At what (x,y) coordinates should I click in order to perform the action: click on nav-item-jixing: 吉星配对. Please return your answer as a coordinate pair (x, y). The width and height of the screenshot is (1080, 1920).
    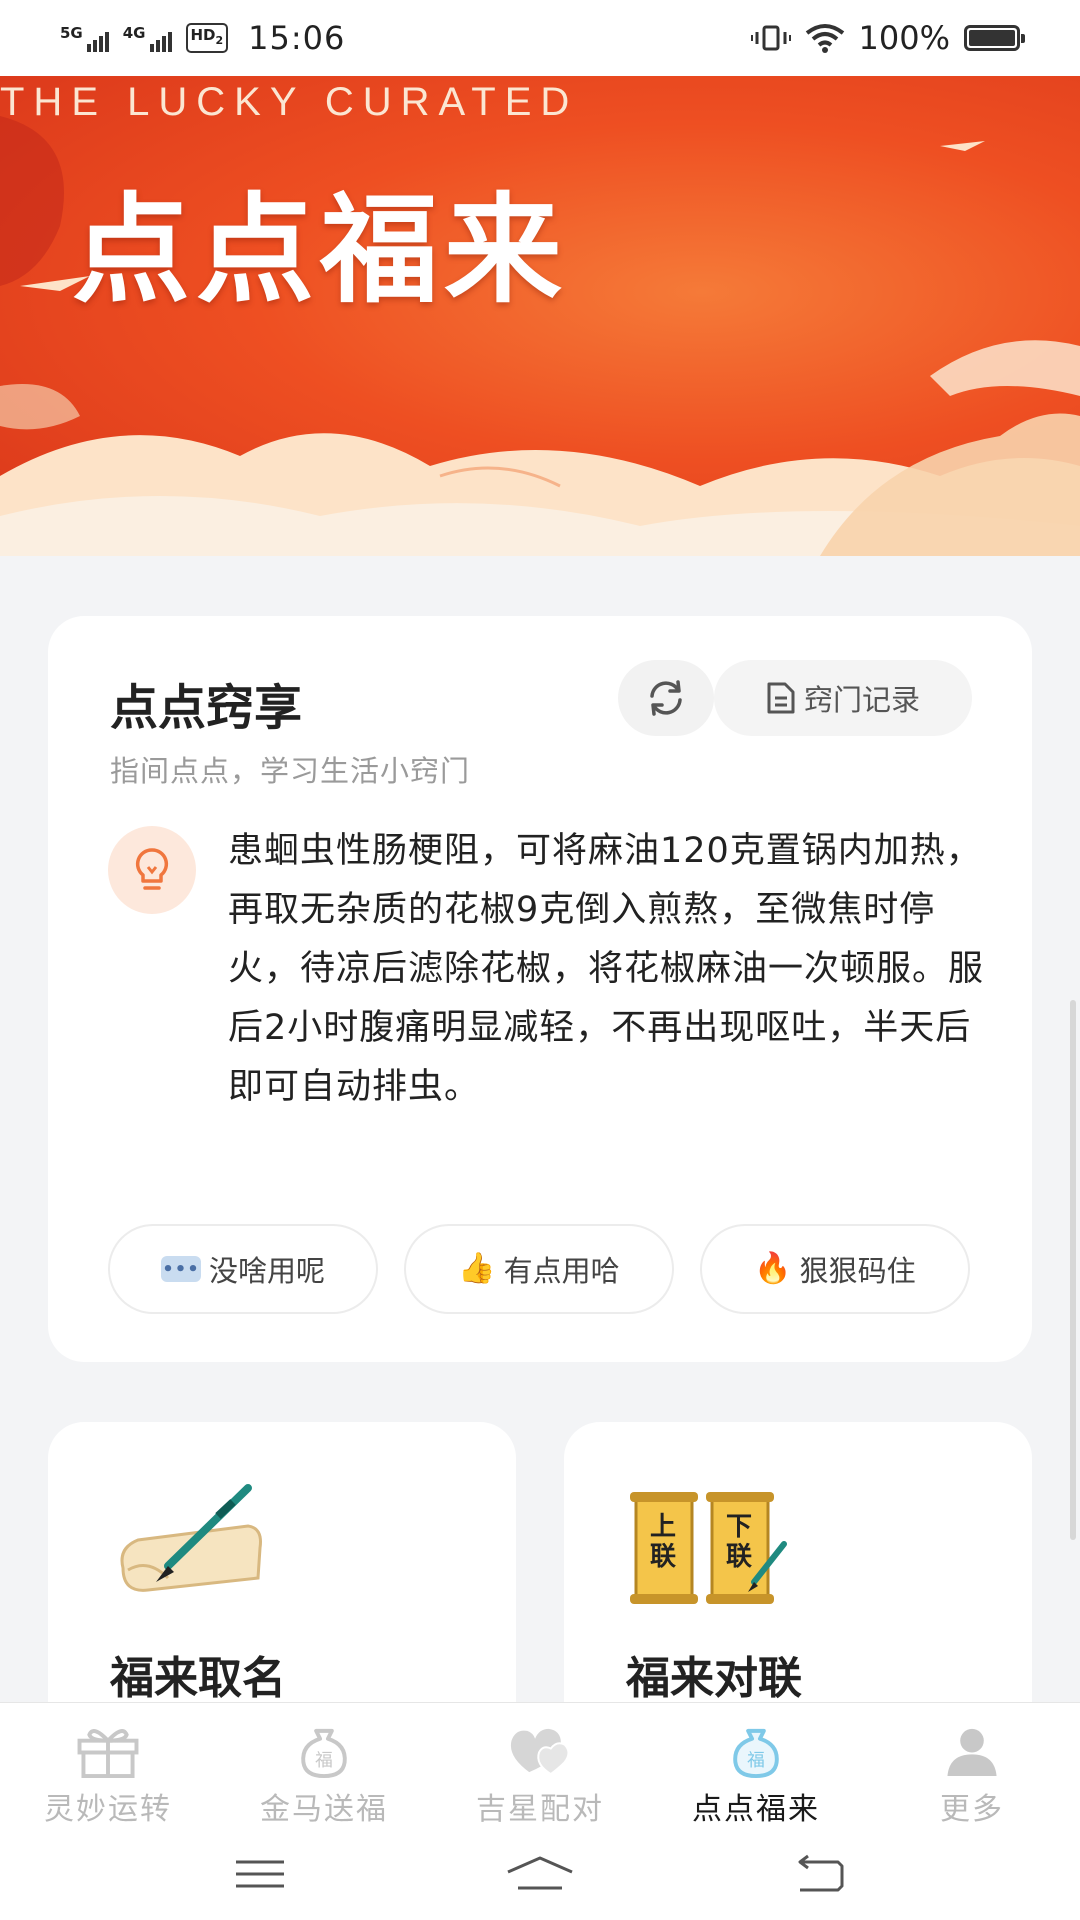
    Looking at the image, I should click on (540, 1765).